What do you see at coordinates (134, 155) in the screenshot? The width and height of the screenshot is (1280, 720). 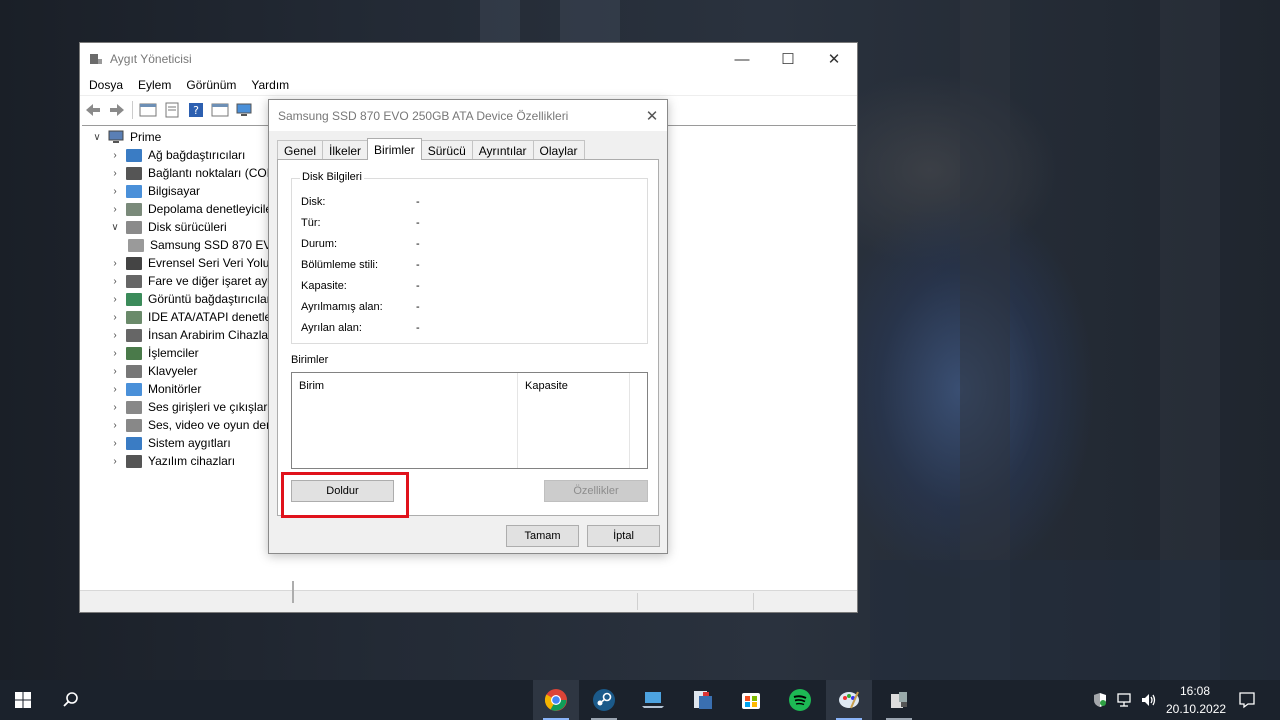 I see `network-adapter-icon` at bounding box center [134, 155].